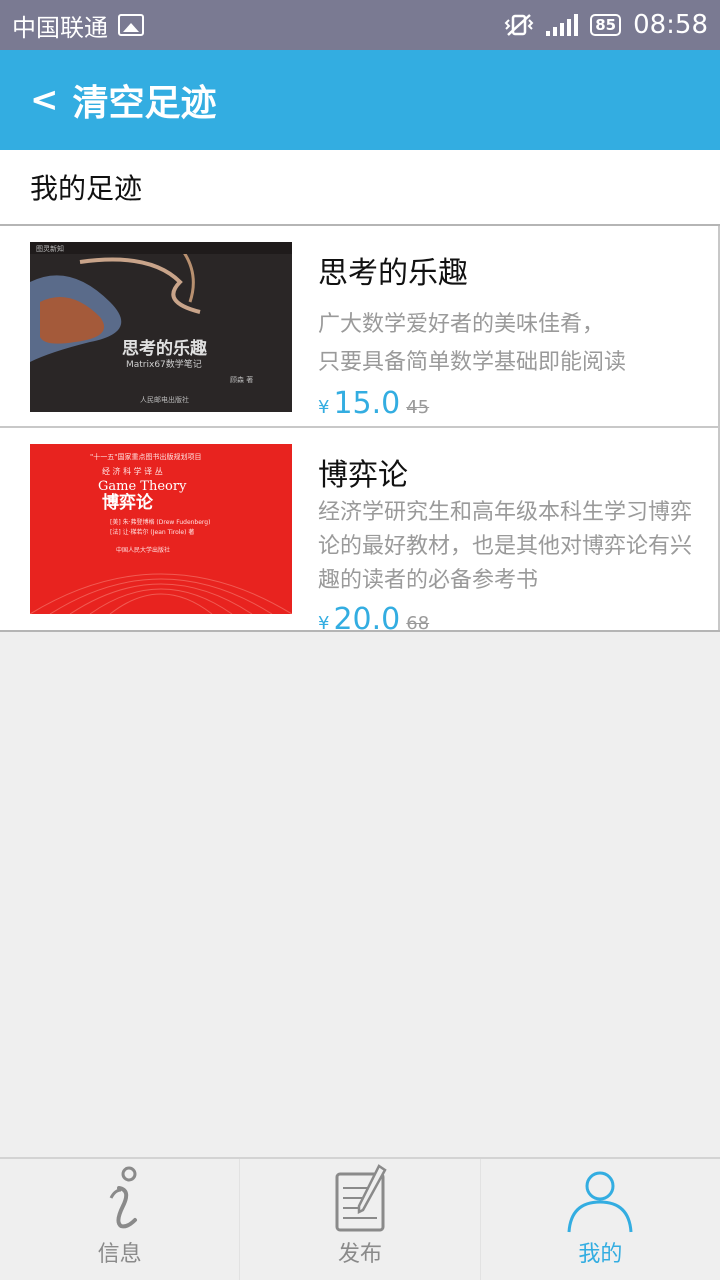  What do you see at coordinates (160, 522) in the screenshot?
I see `svg-text: [美] 朱·弗登博格 (Drew Fudenberg)` at bounding box center [160, 522].